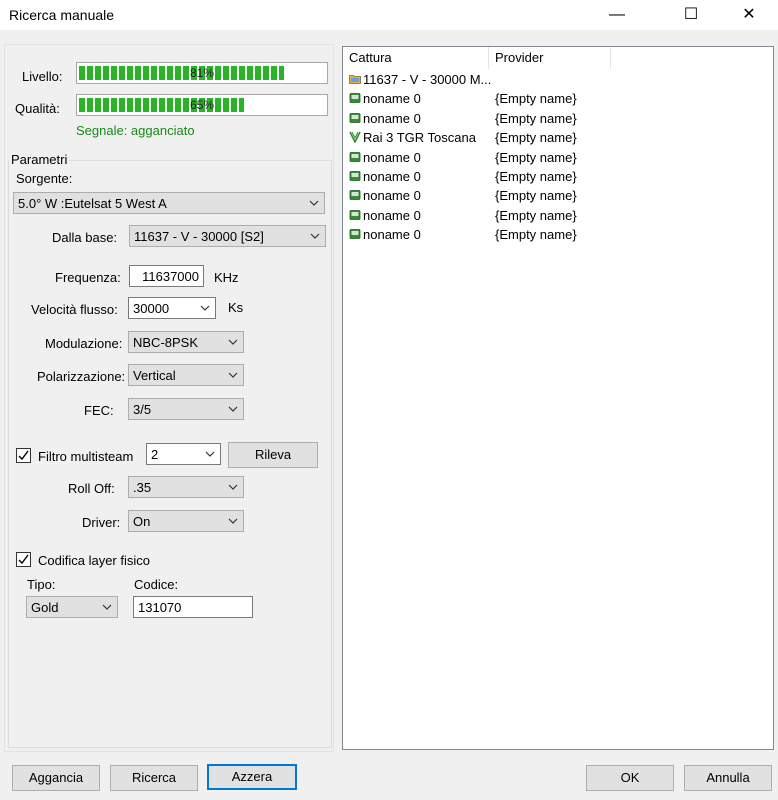  What do you see at coordinates (252, 777) in the screenshot?
I see `reset-button: Azzera` at bounding box center [252, 777].